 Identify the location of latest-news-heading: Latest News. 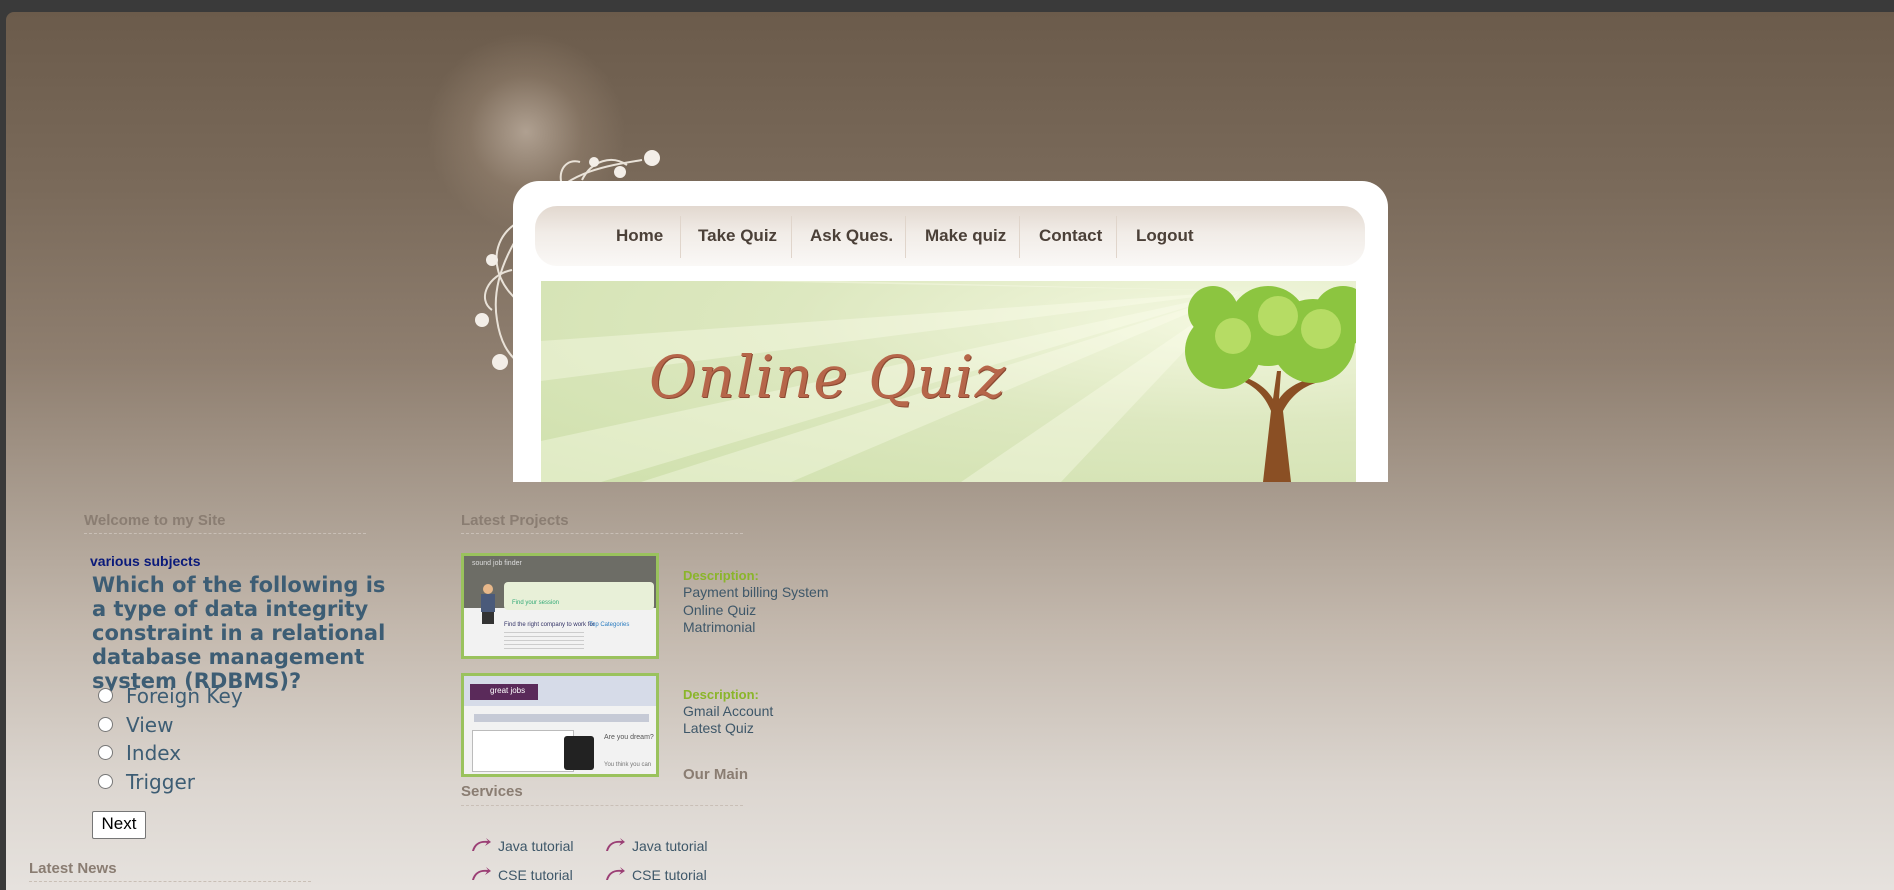
(73, 868).